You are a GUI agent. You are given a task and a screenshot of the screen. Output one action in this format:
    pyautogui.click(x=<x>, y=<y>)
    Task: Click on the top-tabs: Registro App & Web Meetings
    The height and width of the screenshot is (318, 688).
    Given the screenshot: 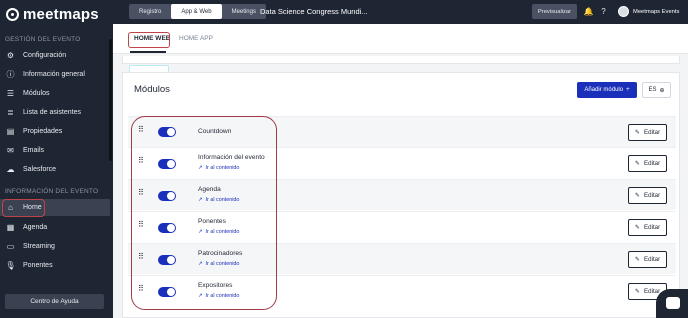 What is the action you would take?
    pyautogui.click(x=197, y=11)
    